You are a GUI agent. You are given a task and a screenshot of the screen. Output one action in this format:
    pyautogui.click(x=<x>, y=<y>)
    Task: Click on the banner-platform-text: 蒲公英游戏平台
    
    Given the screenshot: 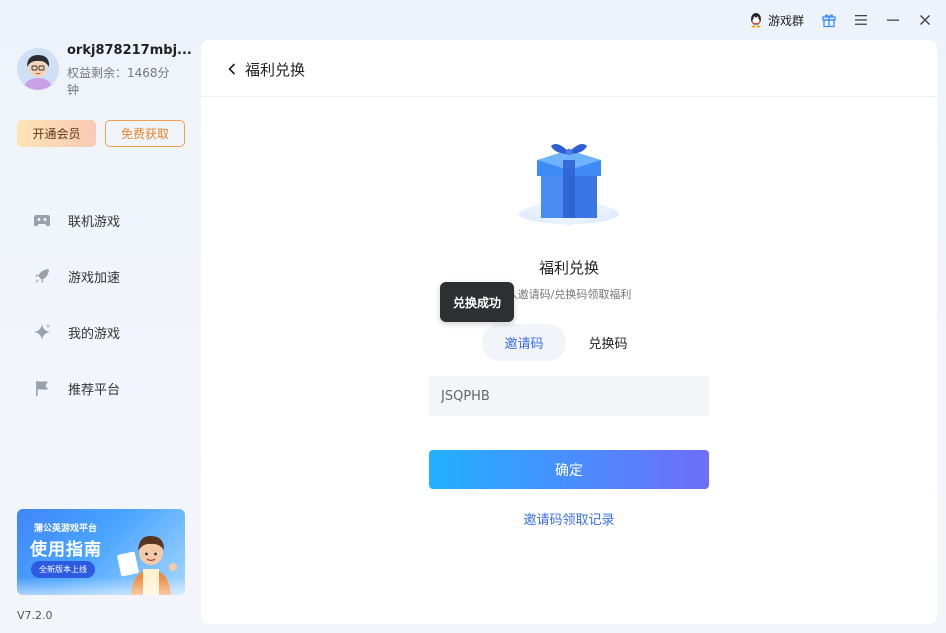 What is the action you would take?
    pyautogui.click(x=66, y=529)
    